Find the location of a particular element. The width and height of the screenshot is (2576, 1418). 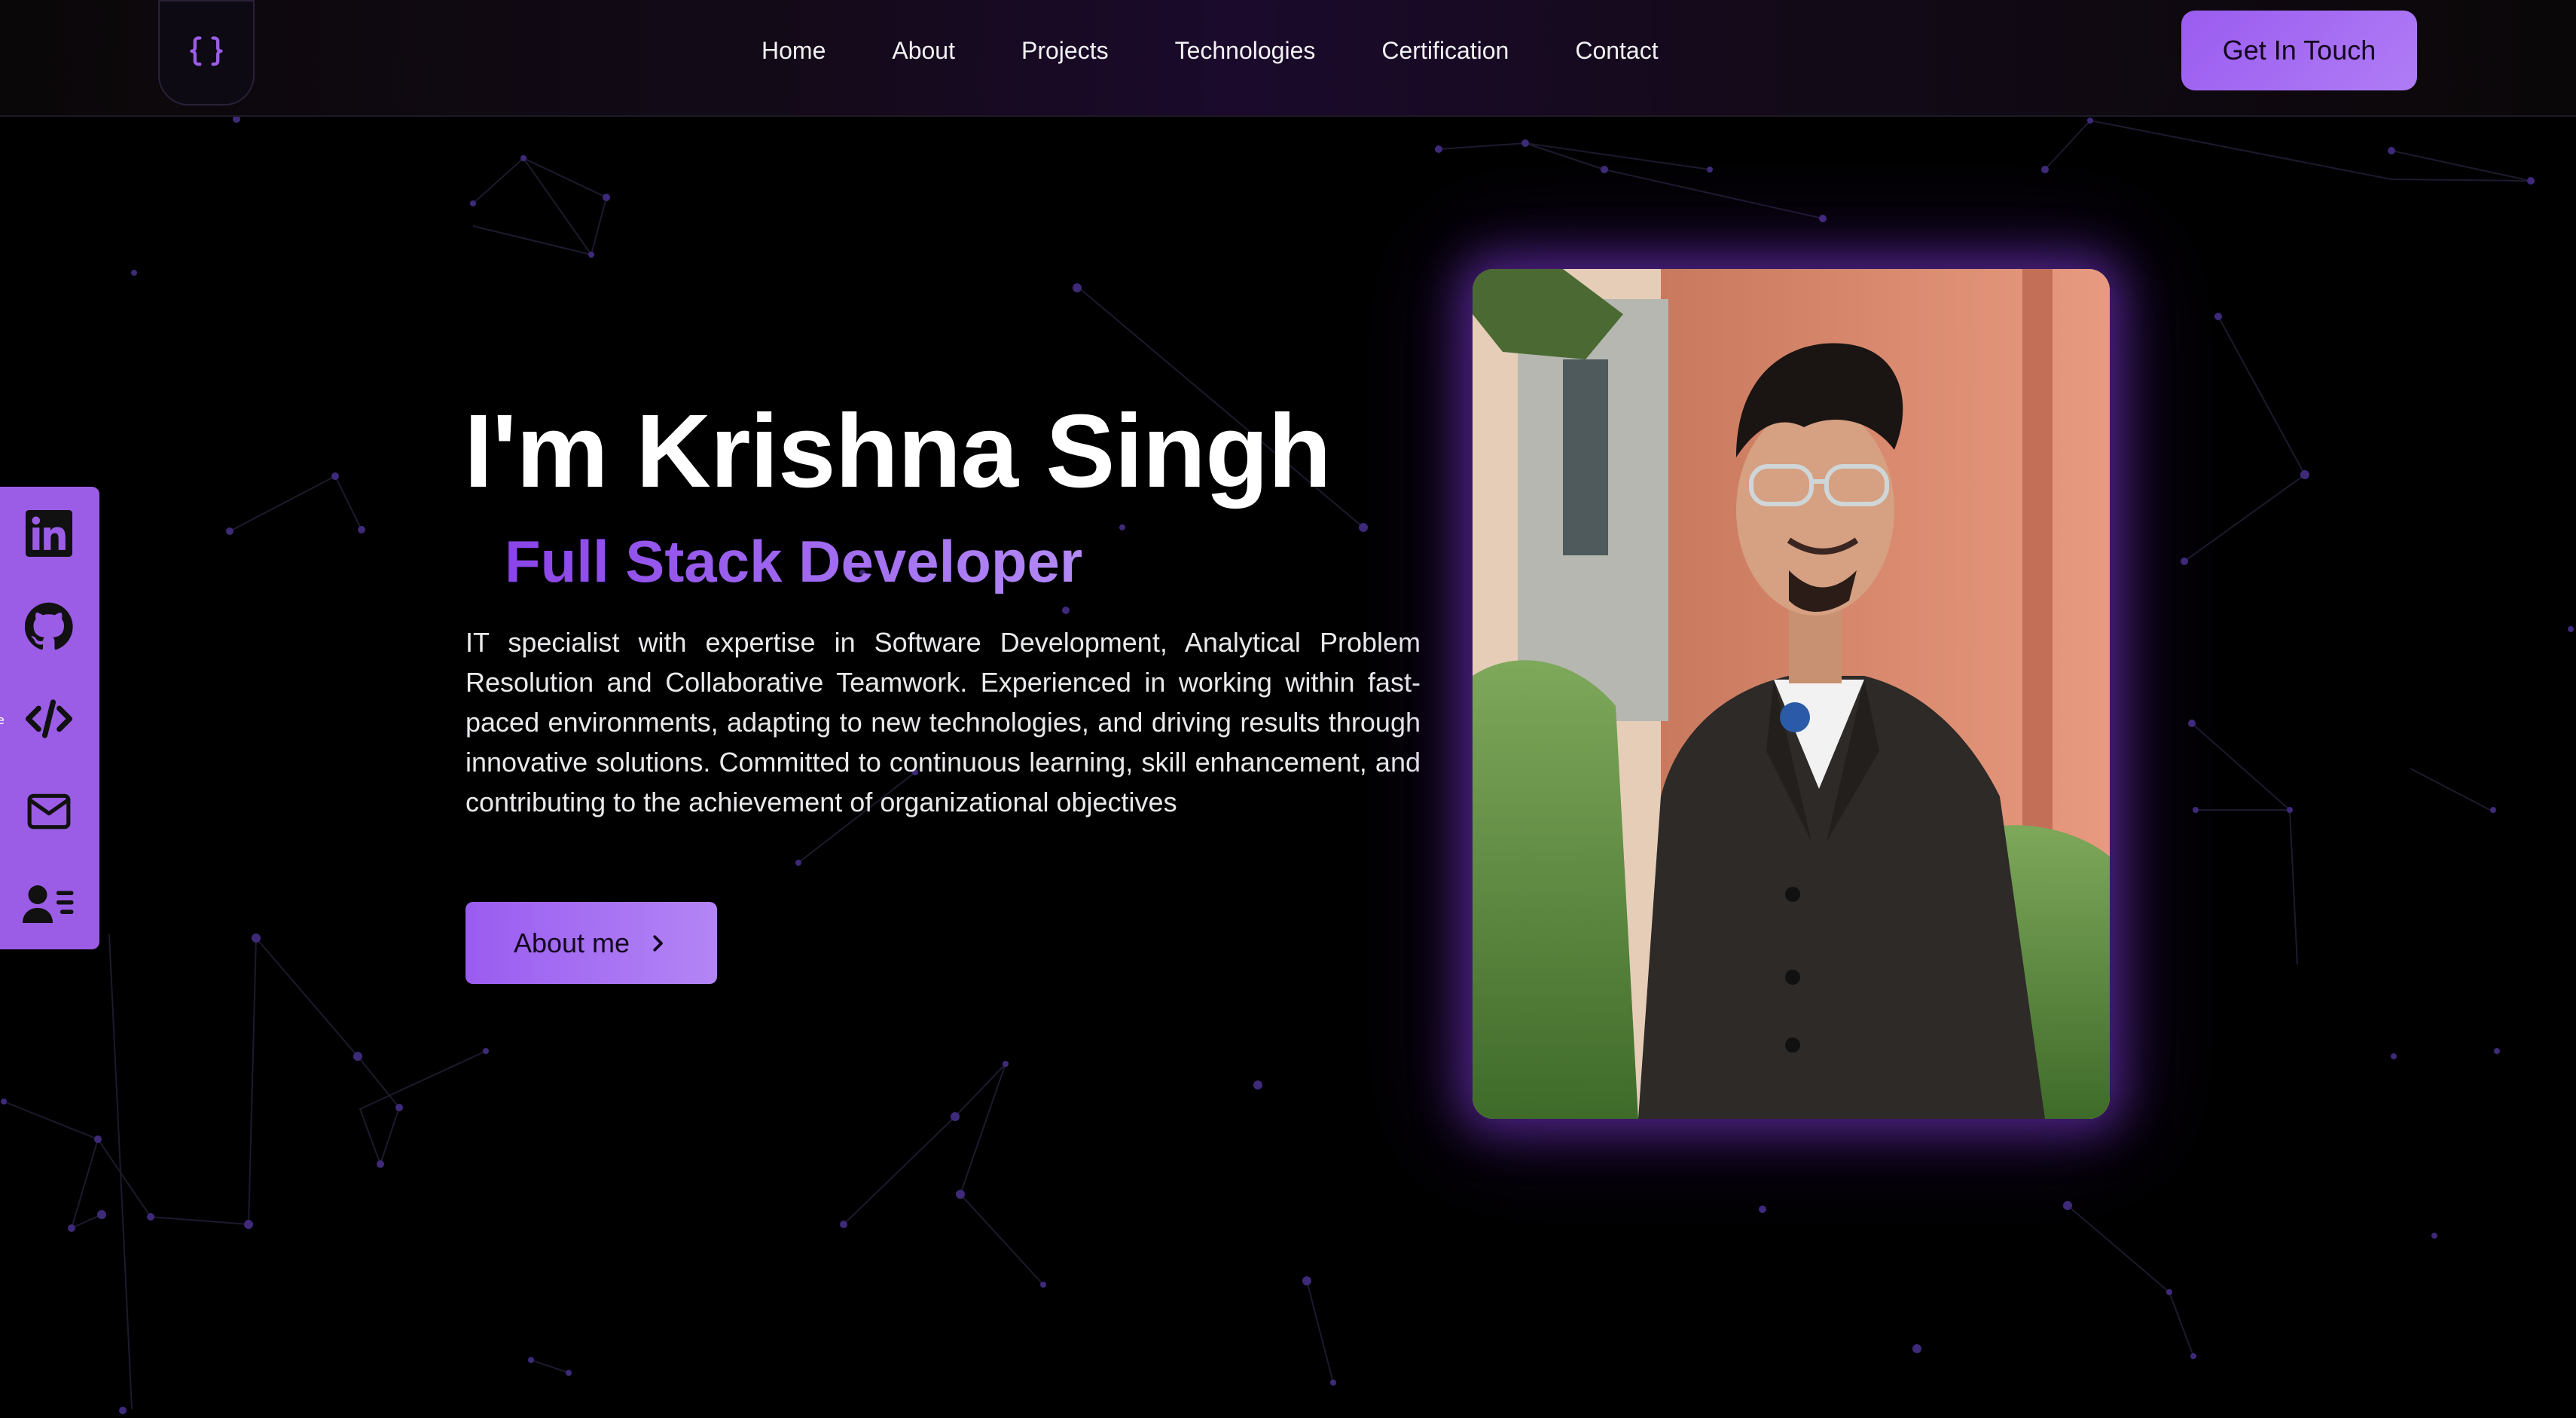

nav-link-contact: Contact is located at coordinates (1617, 51).